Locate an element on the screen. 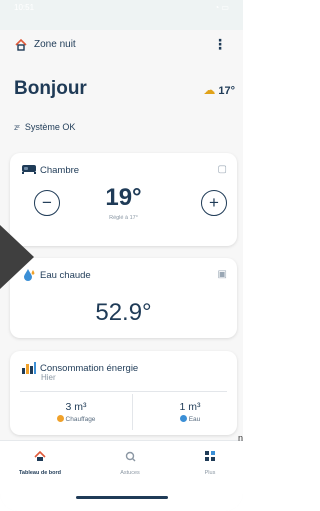 The image size is (320, 511). grid-icon is located at coordinates (210, 456).